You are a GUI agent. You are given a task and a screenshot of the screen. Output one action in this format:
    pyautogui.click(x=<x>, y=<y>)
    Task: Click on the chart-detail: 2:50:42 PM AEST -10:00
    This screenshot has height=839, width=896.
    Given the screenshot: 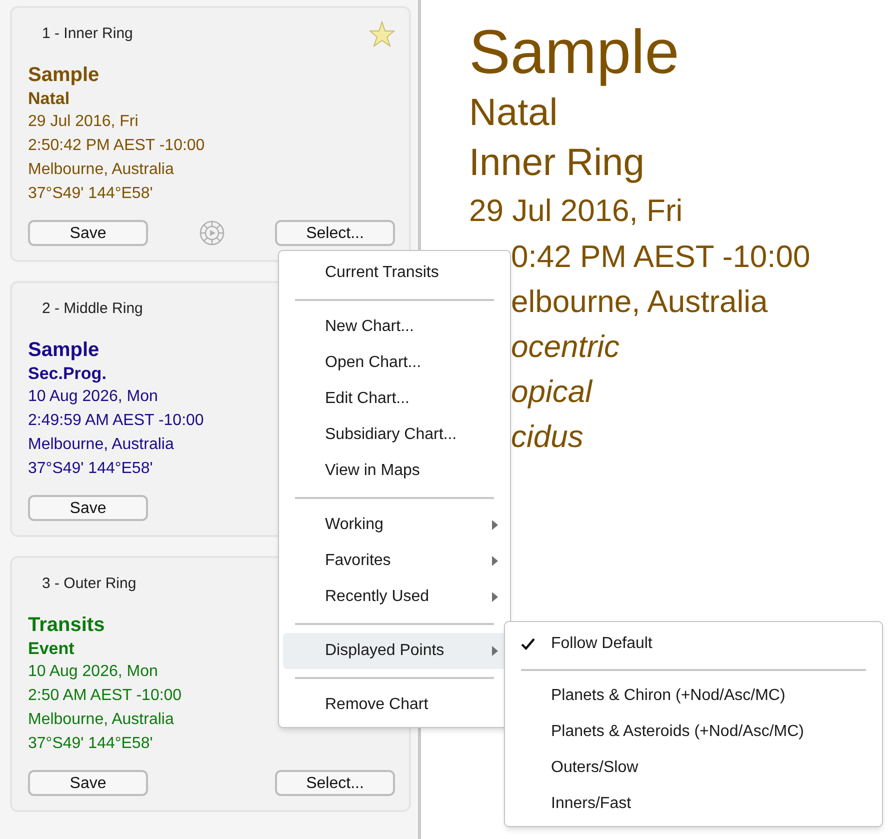 What is the action you would take?
    pyautogui.click(x=116, y=146)
    